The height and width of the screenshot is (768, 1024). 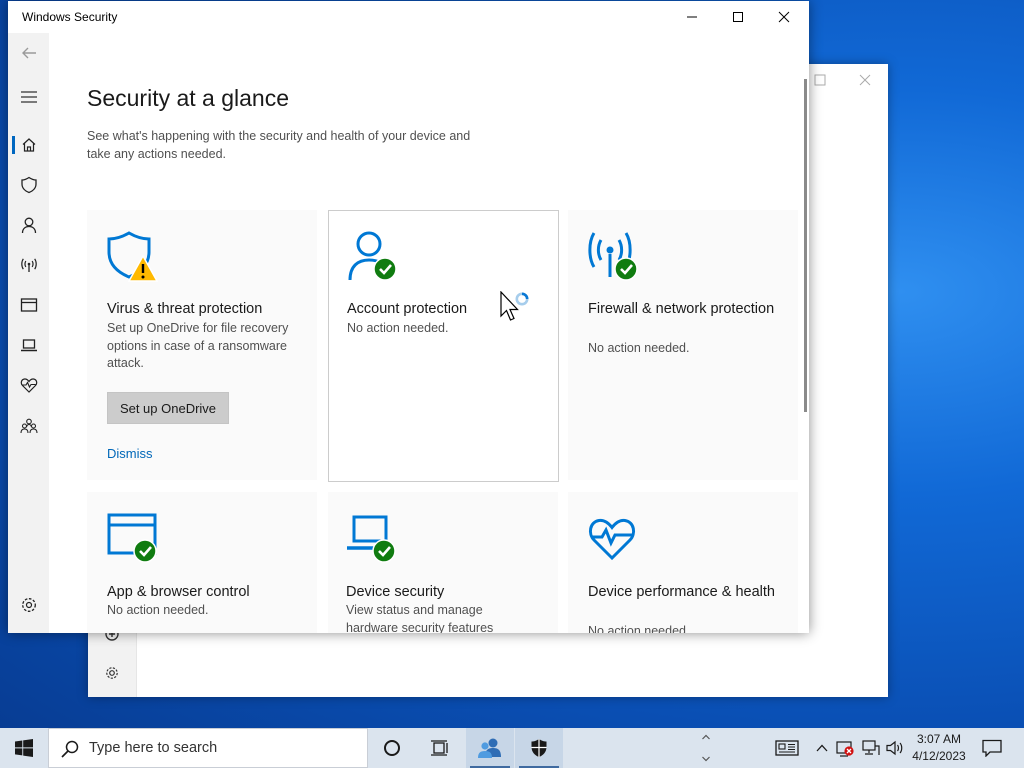 I want to click on taskbar-app-windows-security, so click(x=539, y=748).